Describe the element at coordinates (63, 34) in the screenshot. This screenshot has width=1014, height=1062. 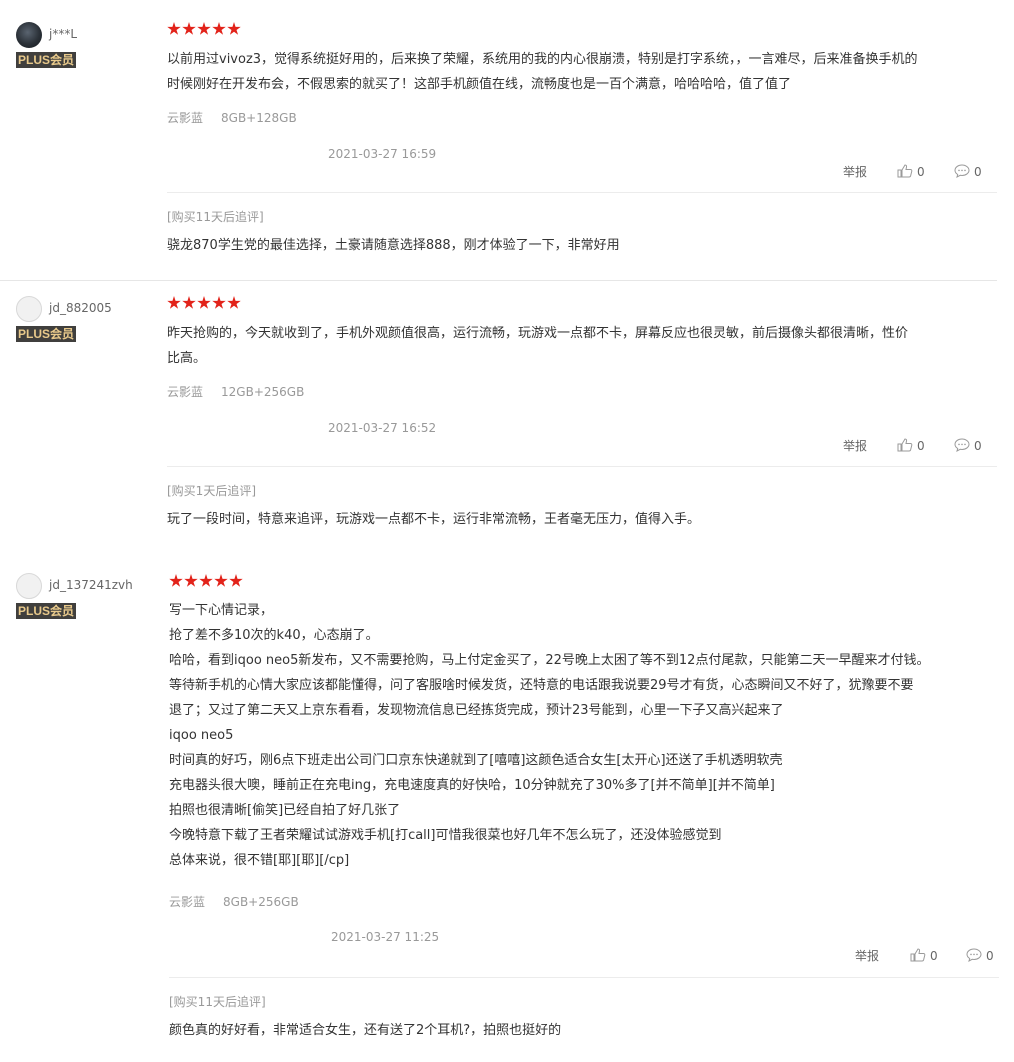
I see `username: j***L` at that location.